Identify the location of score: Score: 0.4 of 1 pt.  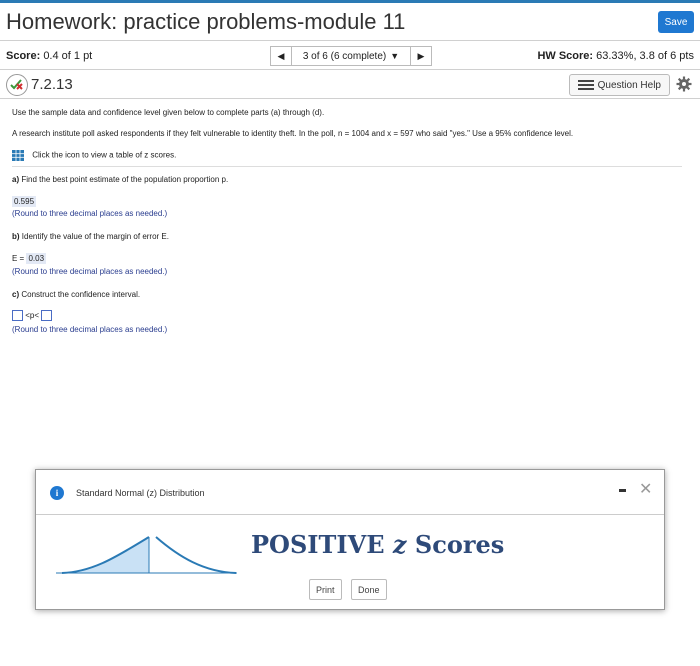
(49, 56).